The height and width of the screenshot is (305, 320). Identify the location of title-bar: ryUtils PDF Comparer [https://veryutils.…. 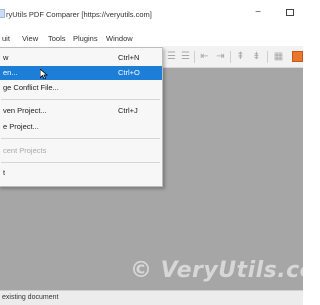
(151, 14).